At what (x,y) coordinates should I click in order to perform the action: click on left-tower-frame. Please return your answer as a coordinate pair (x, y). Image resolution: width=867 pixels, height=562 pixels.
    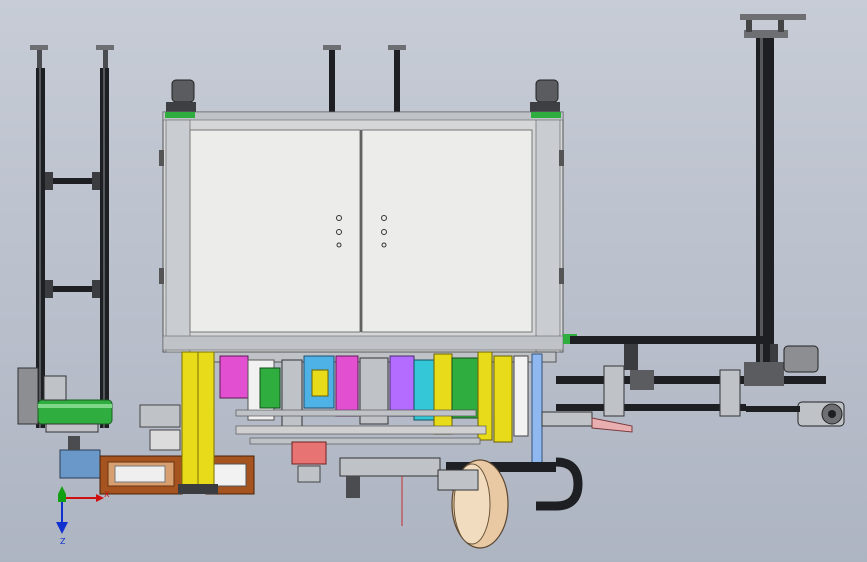
    Looking at the image, I should click on (65, 239).